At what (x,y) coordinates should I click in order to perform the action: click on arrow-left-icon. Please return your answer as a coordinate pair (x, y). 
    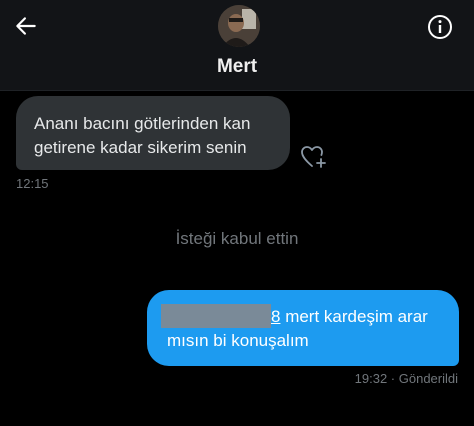
    Looking at the image, I should click on (26, 26).